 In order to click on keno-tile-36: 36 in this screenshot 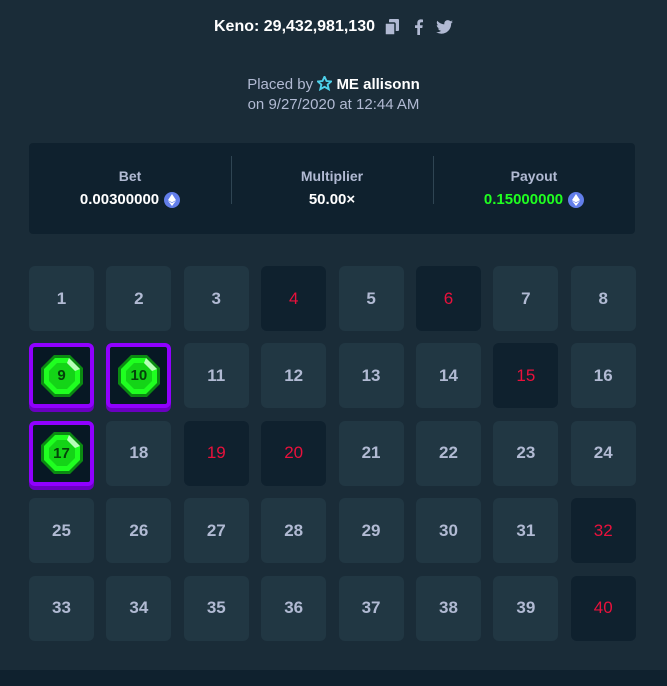, I will do `click(294, 608)`.